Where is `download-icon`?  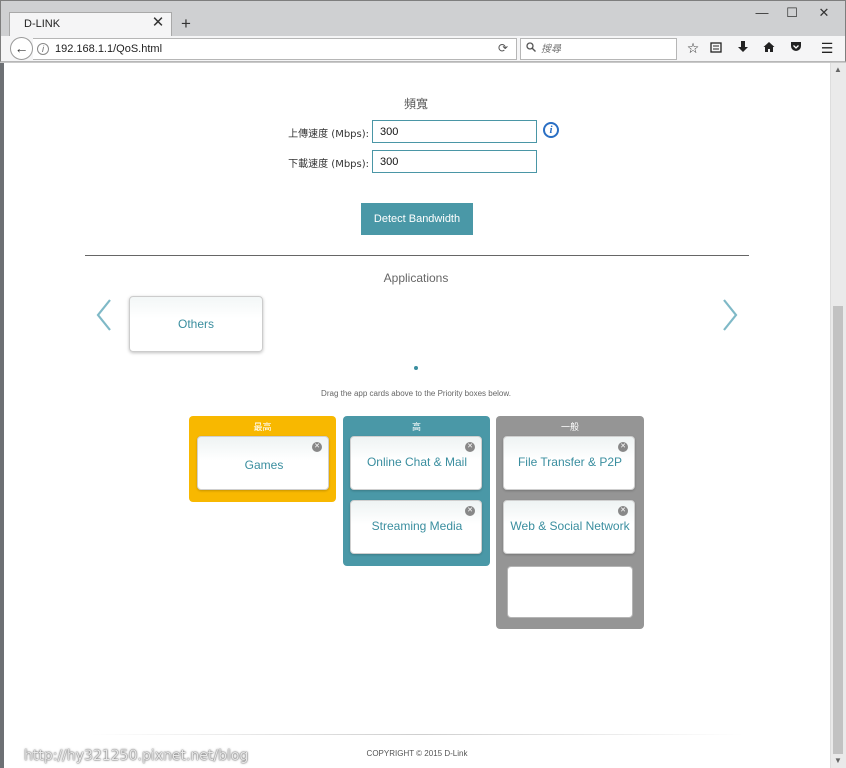 download-icon is located at coordinates (743, 48).